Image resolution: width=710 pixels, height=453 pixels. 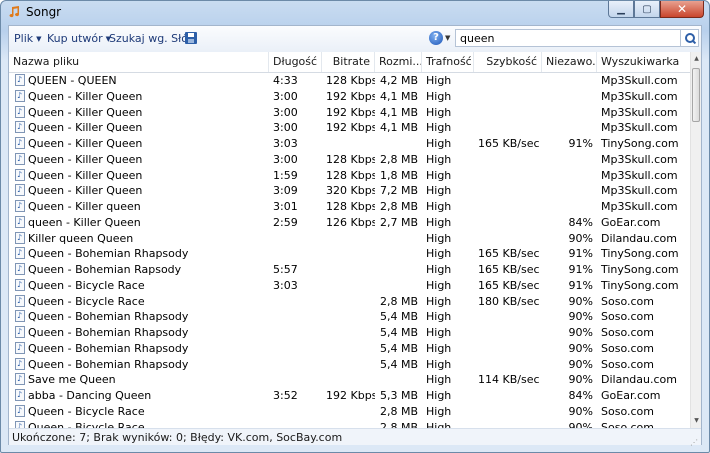 What do you see at coordinates (696, 95) in the screenshot?
I see `scroll-thumb` at bounding box center [696, 95].